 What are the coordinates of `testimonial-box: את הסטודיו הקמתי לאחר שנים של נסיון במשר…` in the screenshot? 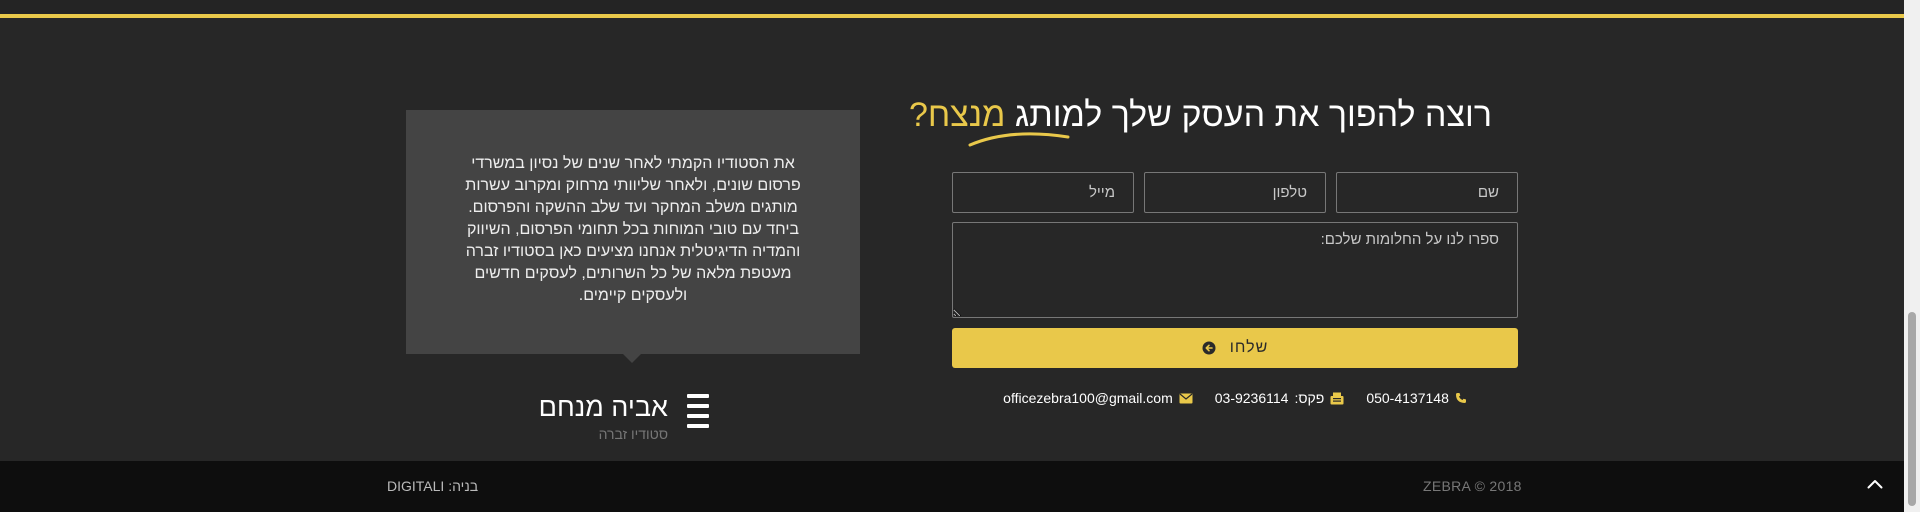 It's located at (633, 232).